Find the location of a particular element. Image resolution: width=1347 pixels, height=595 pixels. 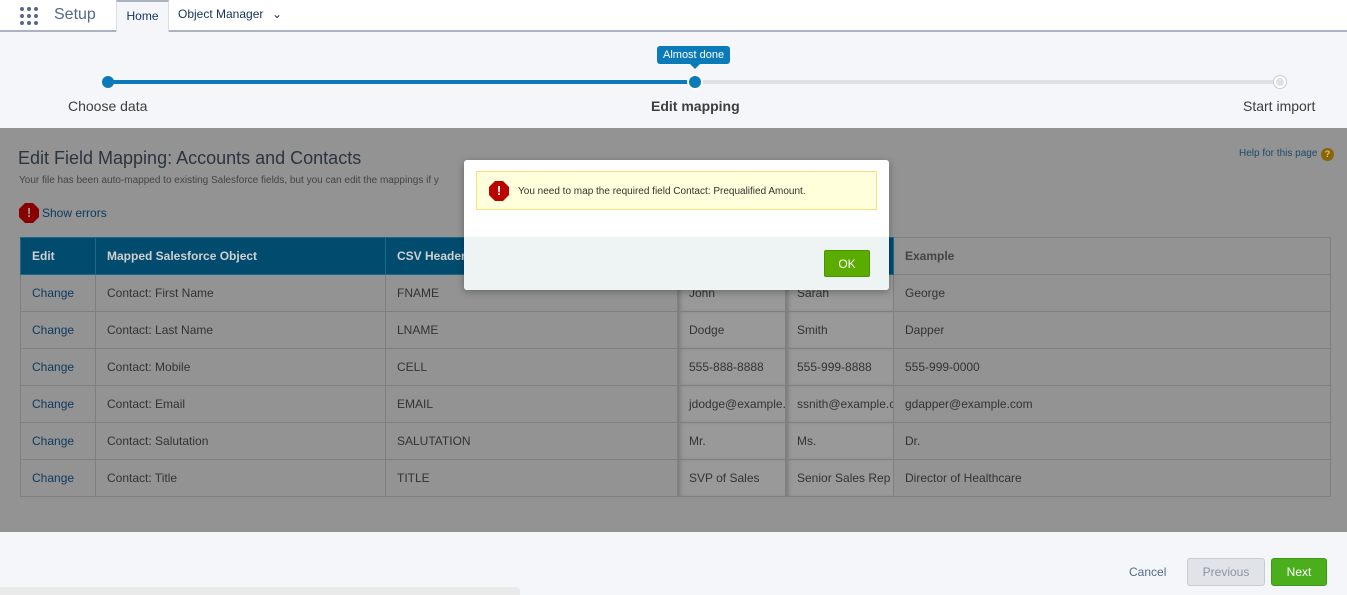

help-link: Help for this page is located at coordinates (1278, 153).